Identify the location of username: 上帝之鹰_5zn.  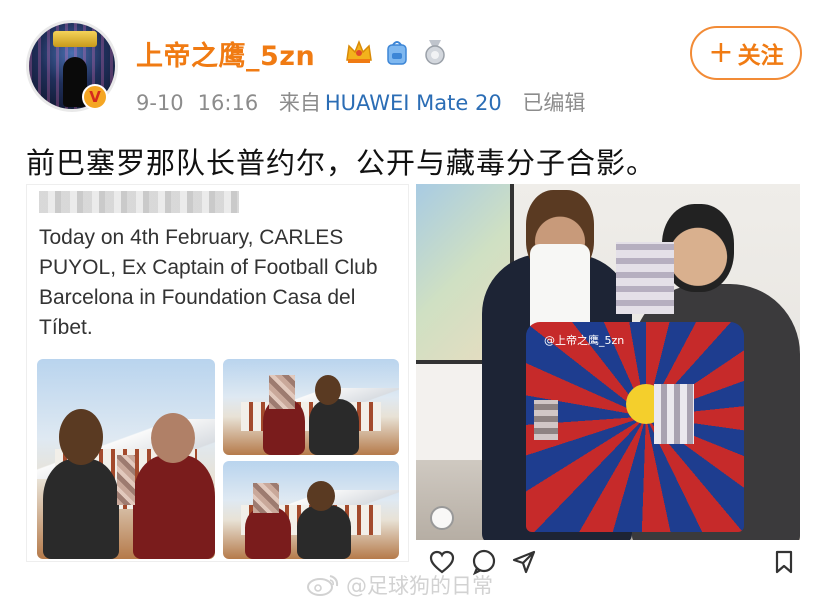
(225, 53).